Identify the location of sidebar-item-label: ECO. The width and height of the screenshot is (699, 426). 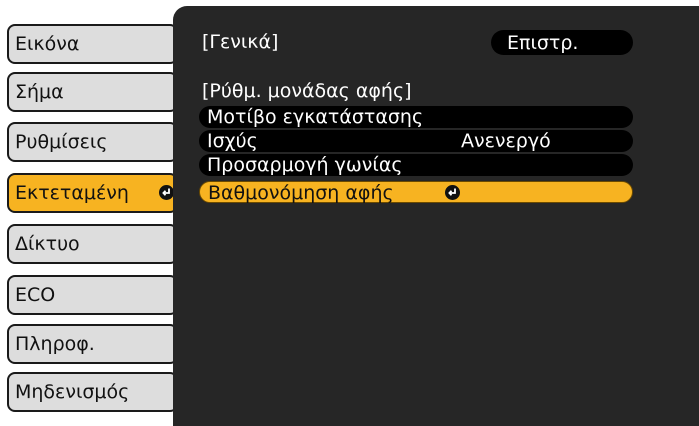
(35, 295).